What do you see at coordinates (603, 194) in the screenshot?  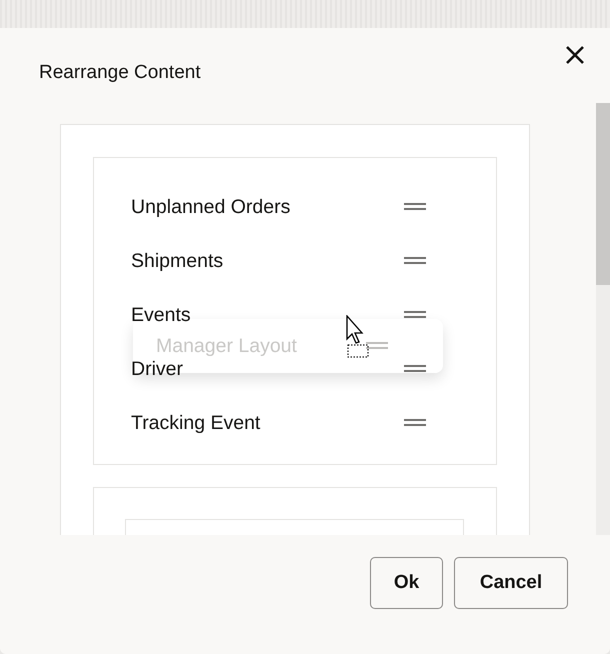 I see `scrollbar-thumb` at bounding box center [603, 194].